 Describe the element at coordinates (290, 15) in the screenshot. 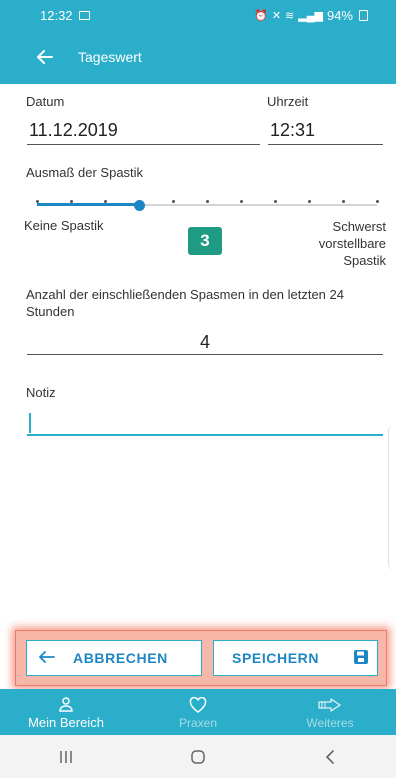

I see `wifi-icon: ≋` at that location.